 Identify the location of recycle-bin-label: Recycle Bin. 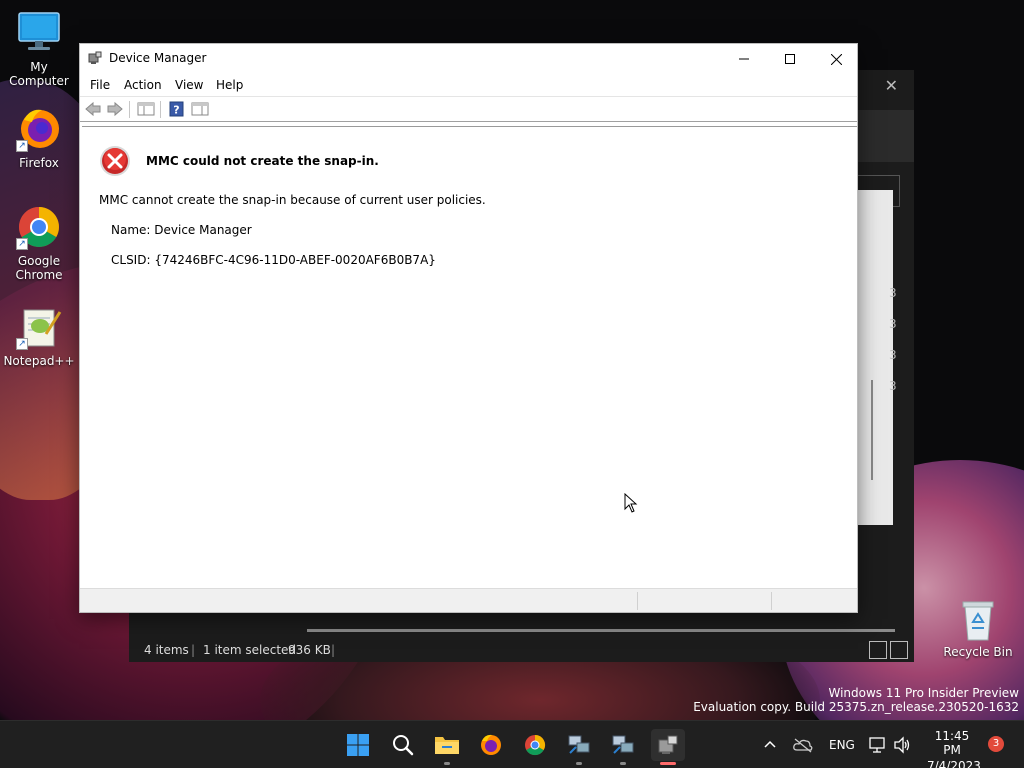
(978, 652).